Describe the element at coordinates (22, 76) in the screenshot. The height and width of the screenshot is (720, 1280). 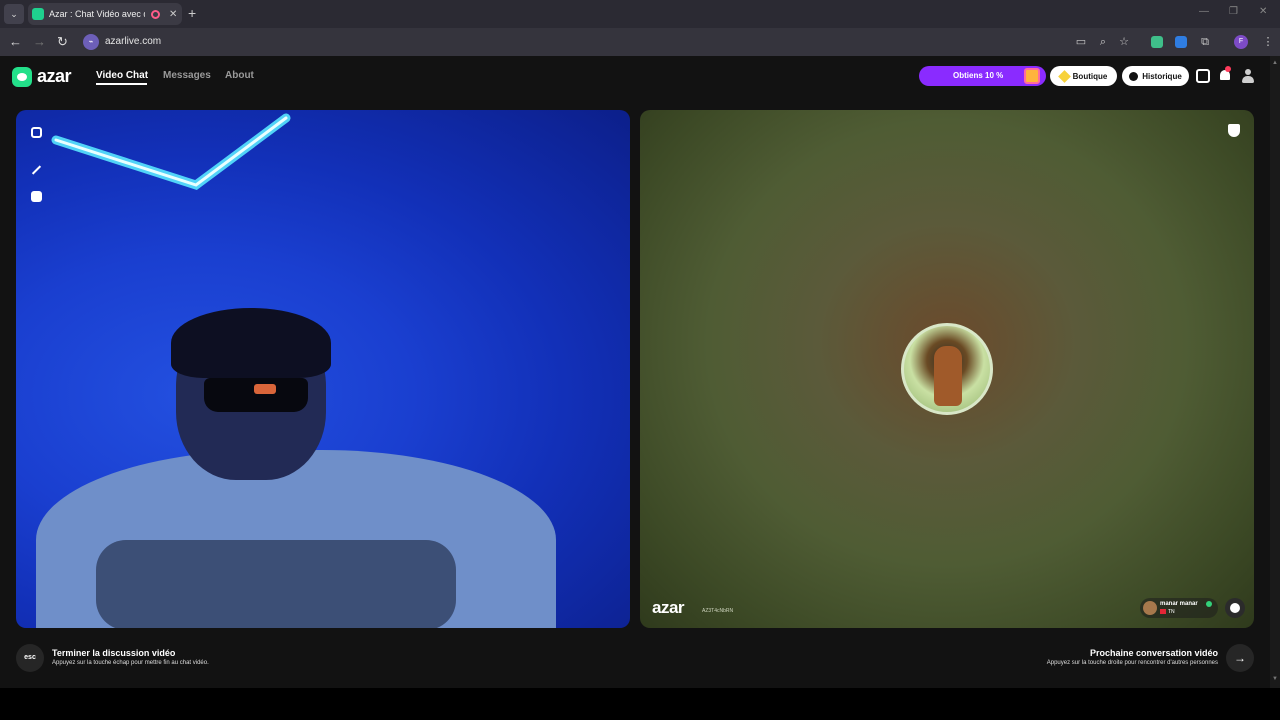
I see `azar-logo-icon` at that location.